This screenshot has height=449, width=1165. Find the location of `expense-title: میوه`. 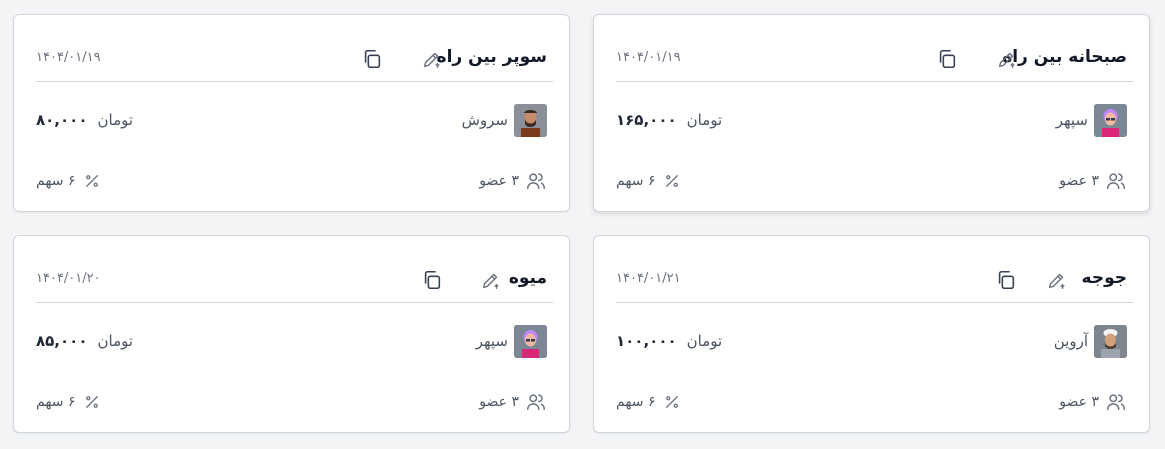

expense-title: میوه is located at coordinates (527, 278).